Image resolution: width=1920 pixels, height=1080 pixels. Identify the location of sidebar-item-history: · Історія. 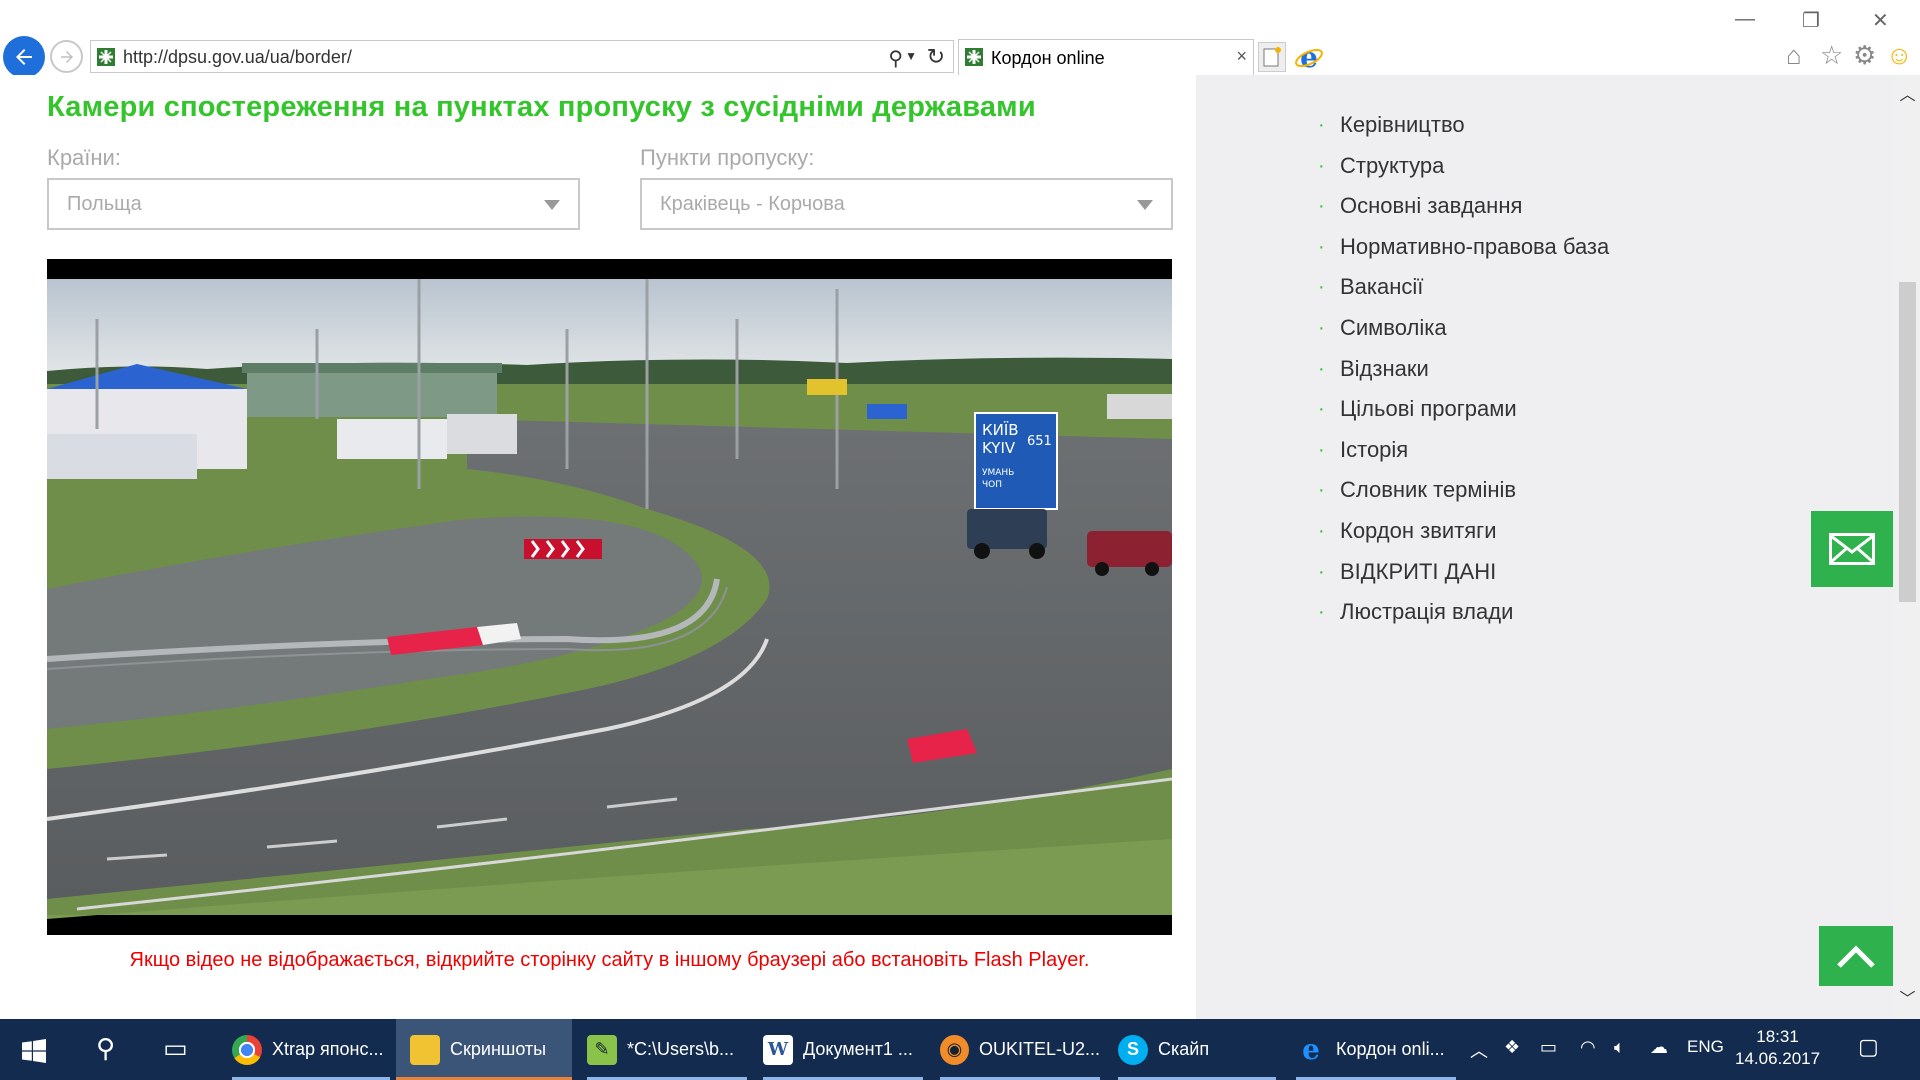
(1463, 450).